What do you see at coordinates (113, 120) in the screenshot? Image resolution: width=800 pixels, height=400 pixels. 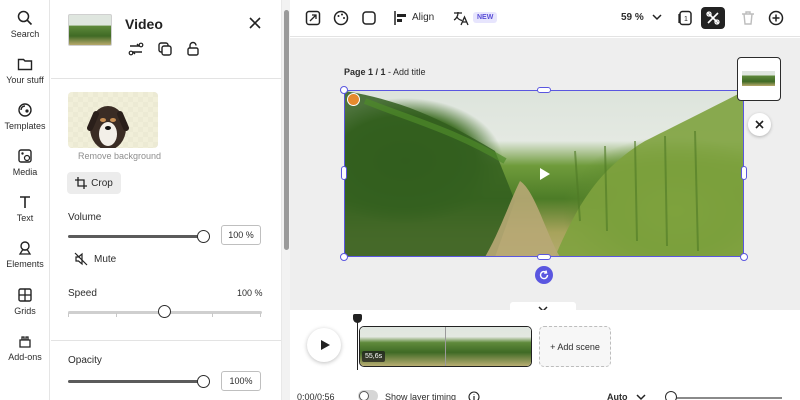 I see `remove-background-preview` at bounding box center [113, 120].